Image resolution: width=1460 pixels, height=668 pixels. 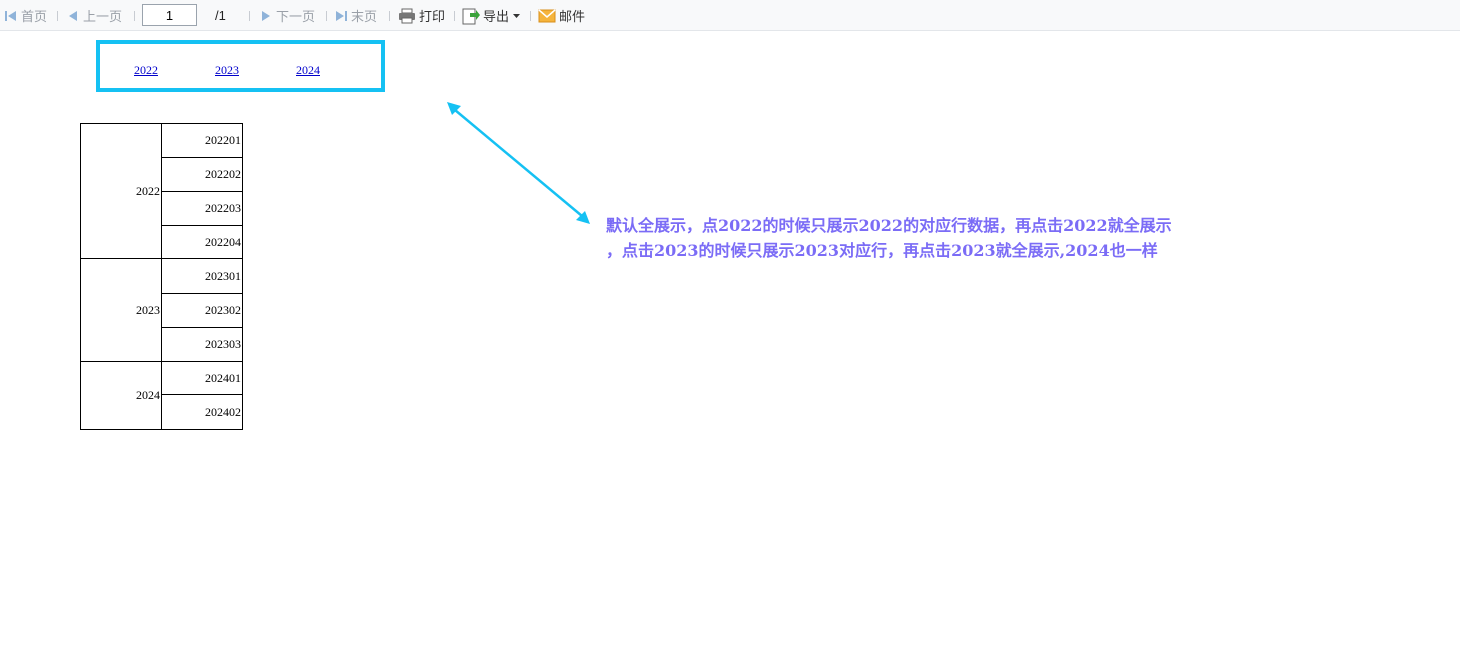 I want to click on arrow-line, so click(x=518, y=163).